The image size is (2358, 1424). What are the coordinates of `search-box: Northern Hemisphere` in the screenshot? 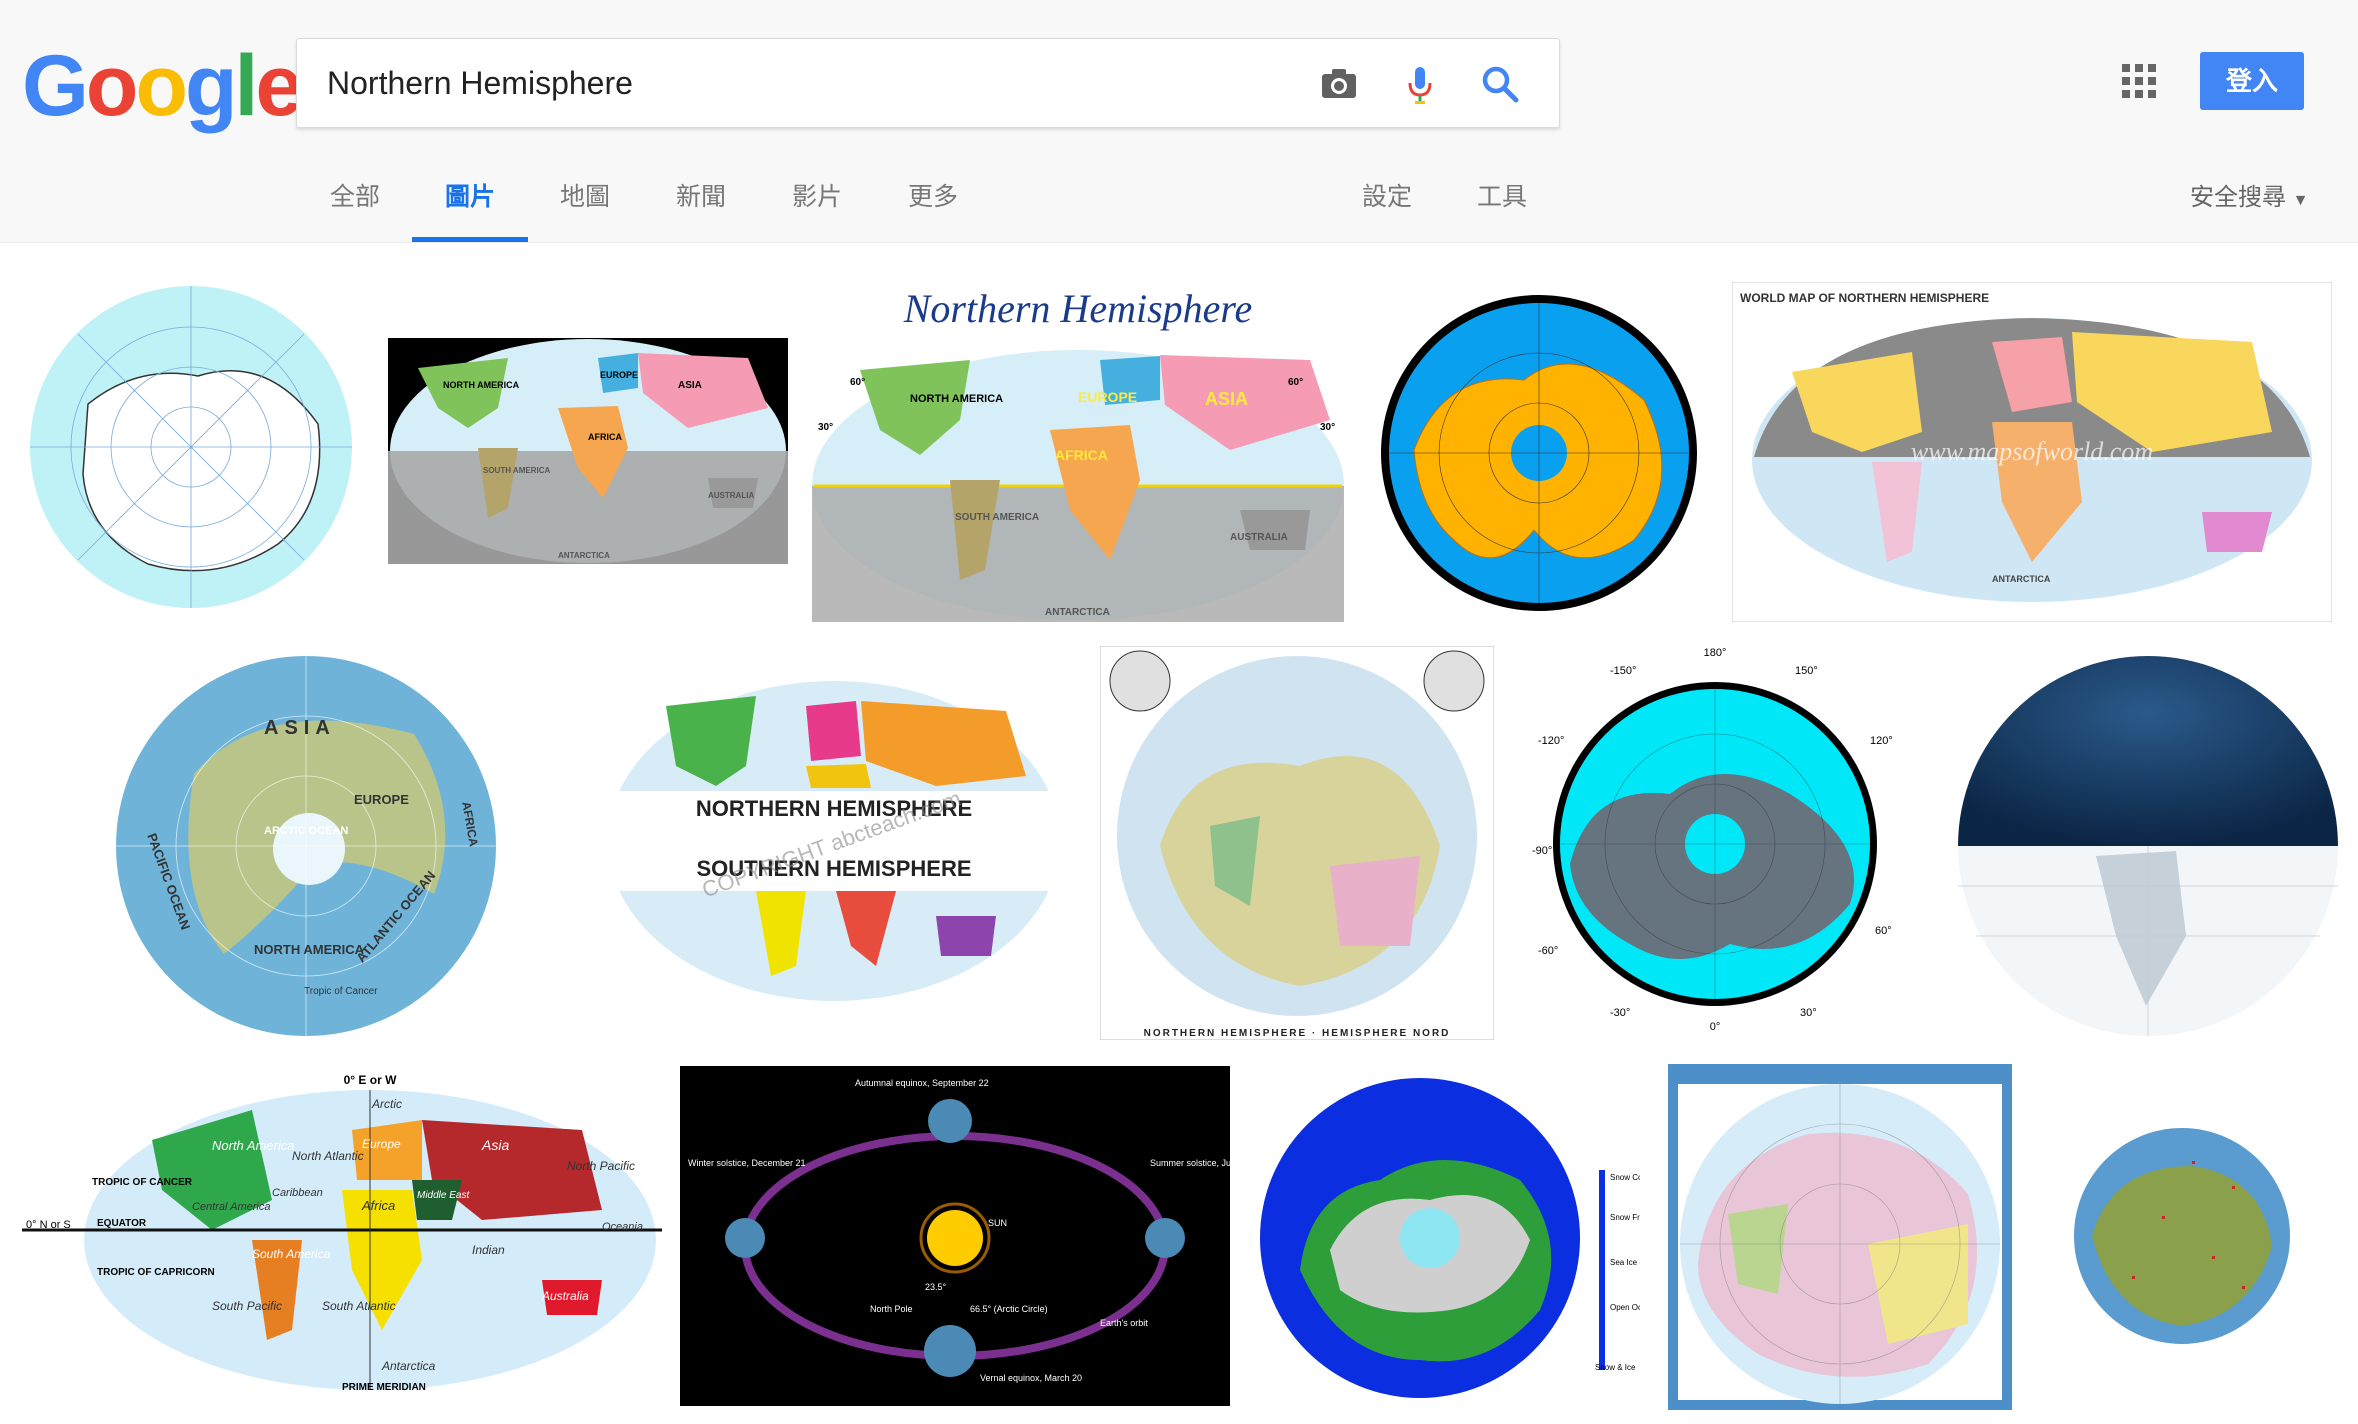 It's located at (928, 83).